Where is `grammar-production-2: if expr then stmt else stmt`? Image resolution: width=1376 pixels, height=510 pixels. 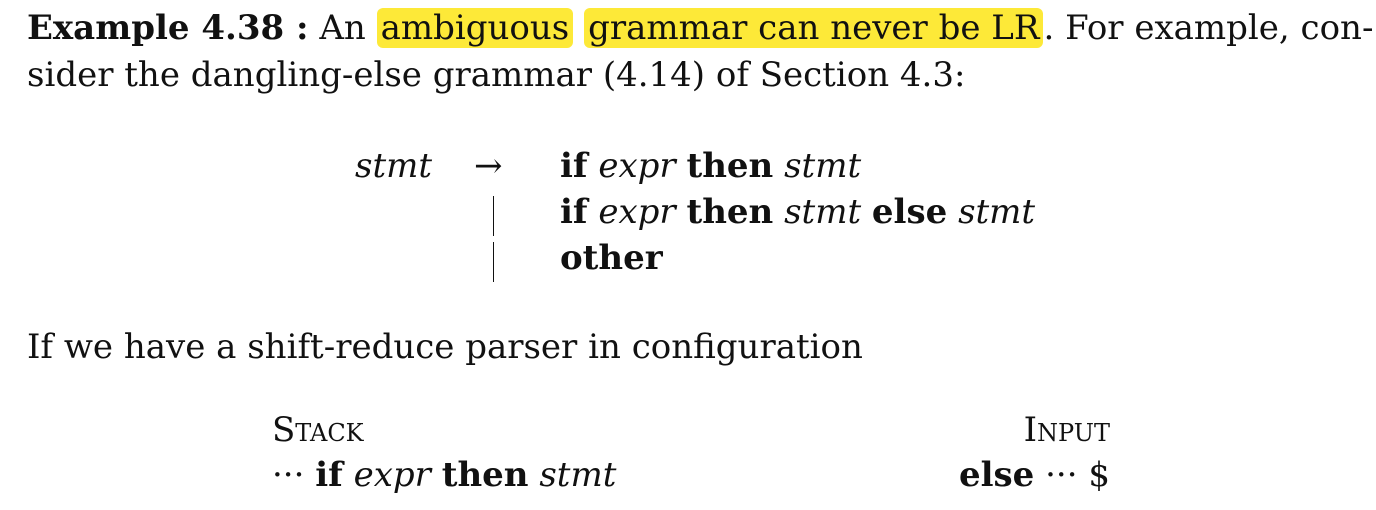
grammar-production-2: if expr then stmt else stmt is located at coordinates (797, 212).